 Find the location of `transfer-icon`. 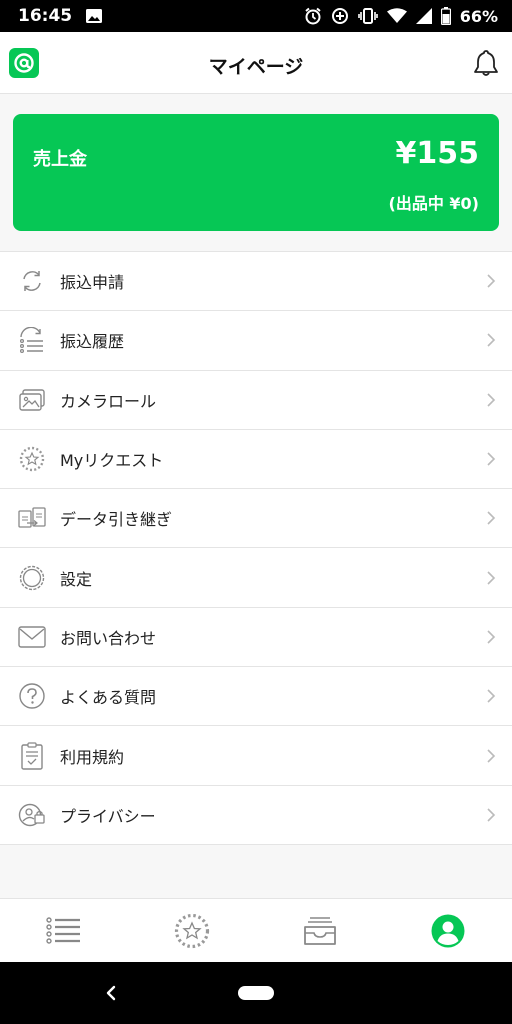

transfer-icon is located at coordinates (32, 518).